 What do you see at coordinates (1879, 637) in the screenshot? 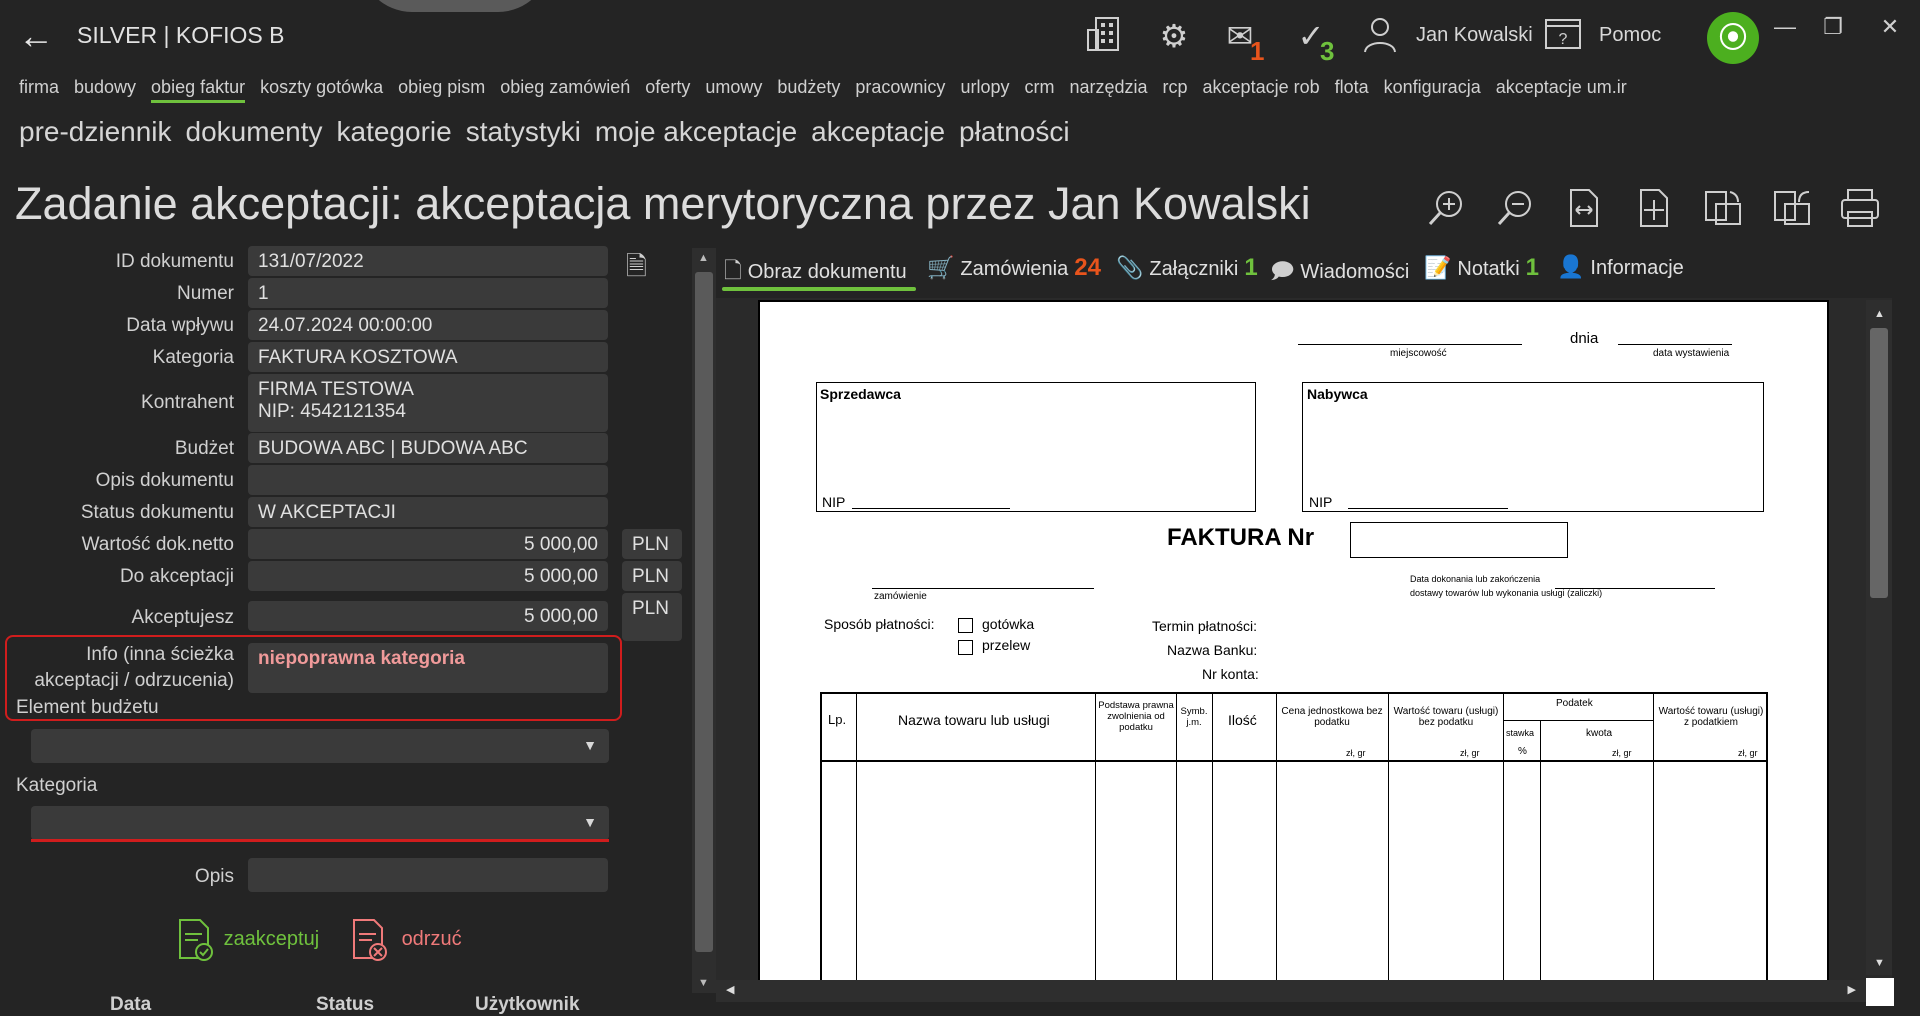
I see `viewer-vertical-scrollbar: ▲ ▼` at bounding box center [1879, 637].